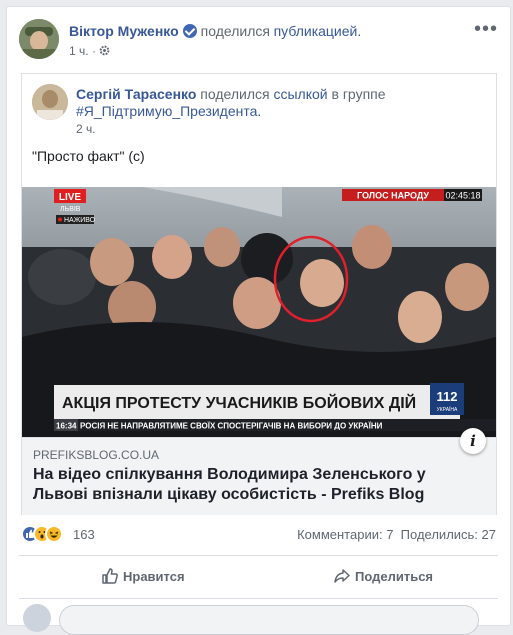 Image resolution: width=513 pixels, height=635 pixels. I want to click on comment-input, so click(269, 620).